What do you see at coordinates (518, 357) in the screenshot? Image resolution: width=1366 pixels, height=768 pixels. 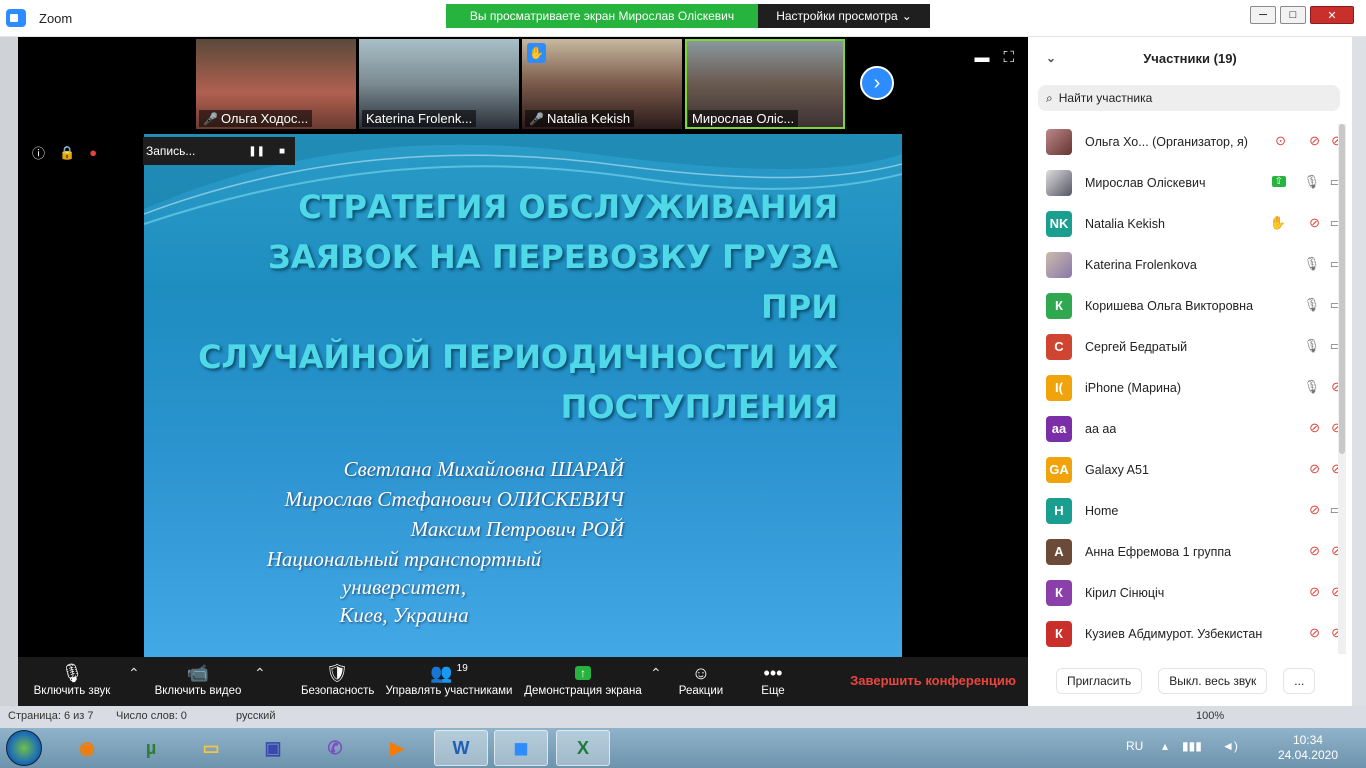 I see `slide-title-line: СЛУЧАЙНОЙ ПЕРИОДИЧНОСТИ ИХ` at bounding box center [518, 357].